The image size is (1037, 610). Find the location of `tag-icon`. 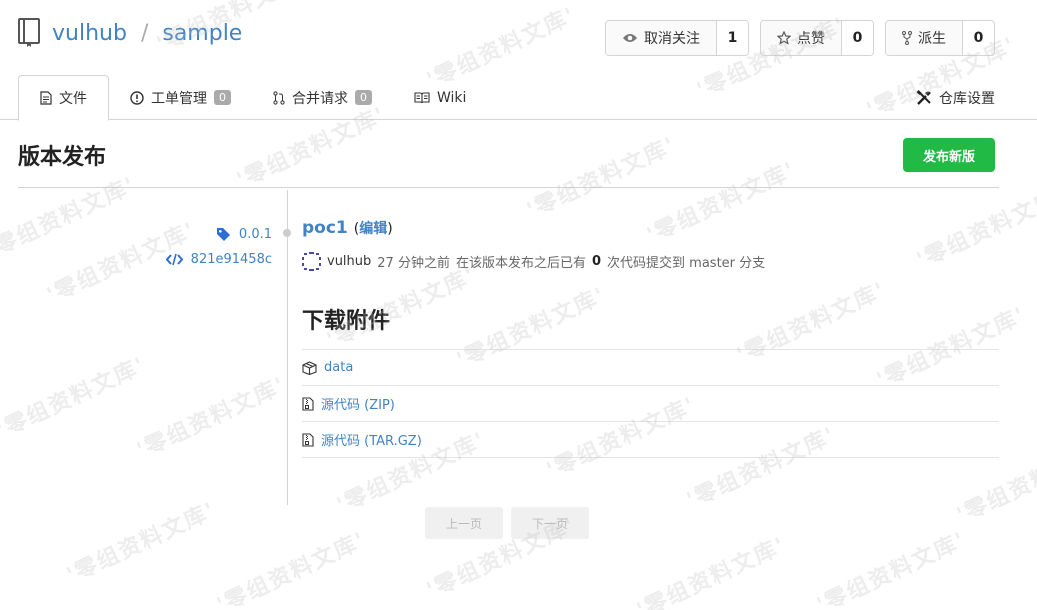

tag-icon is located at coordinates (223, 234).